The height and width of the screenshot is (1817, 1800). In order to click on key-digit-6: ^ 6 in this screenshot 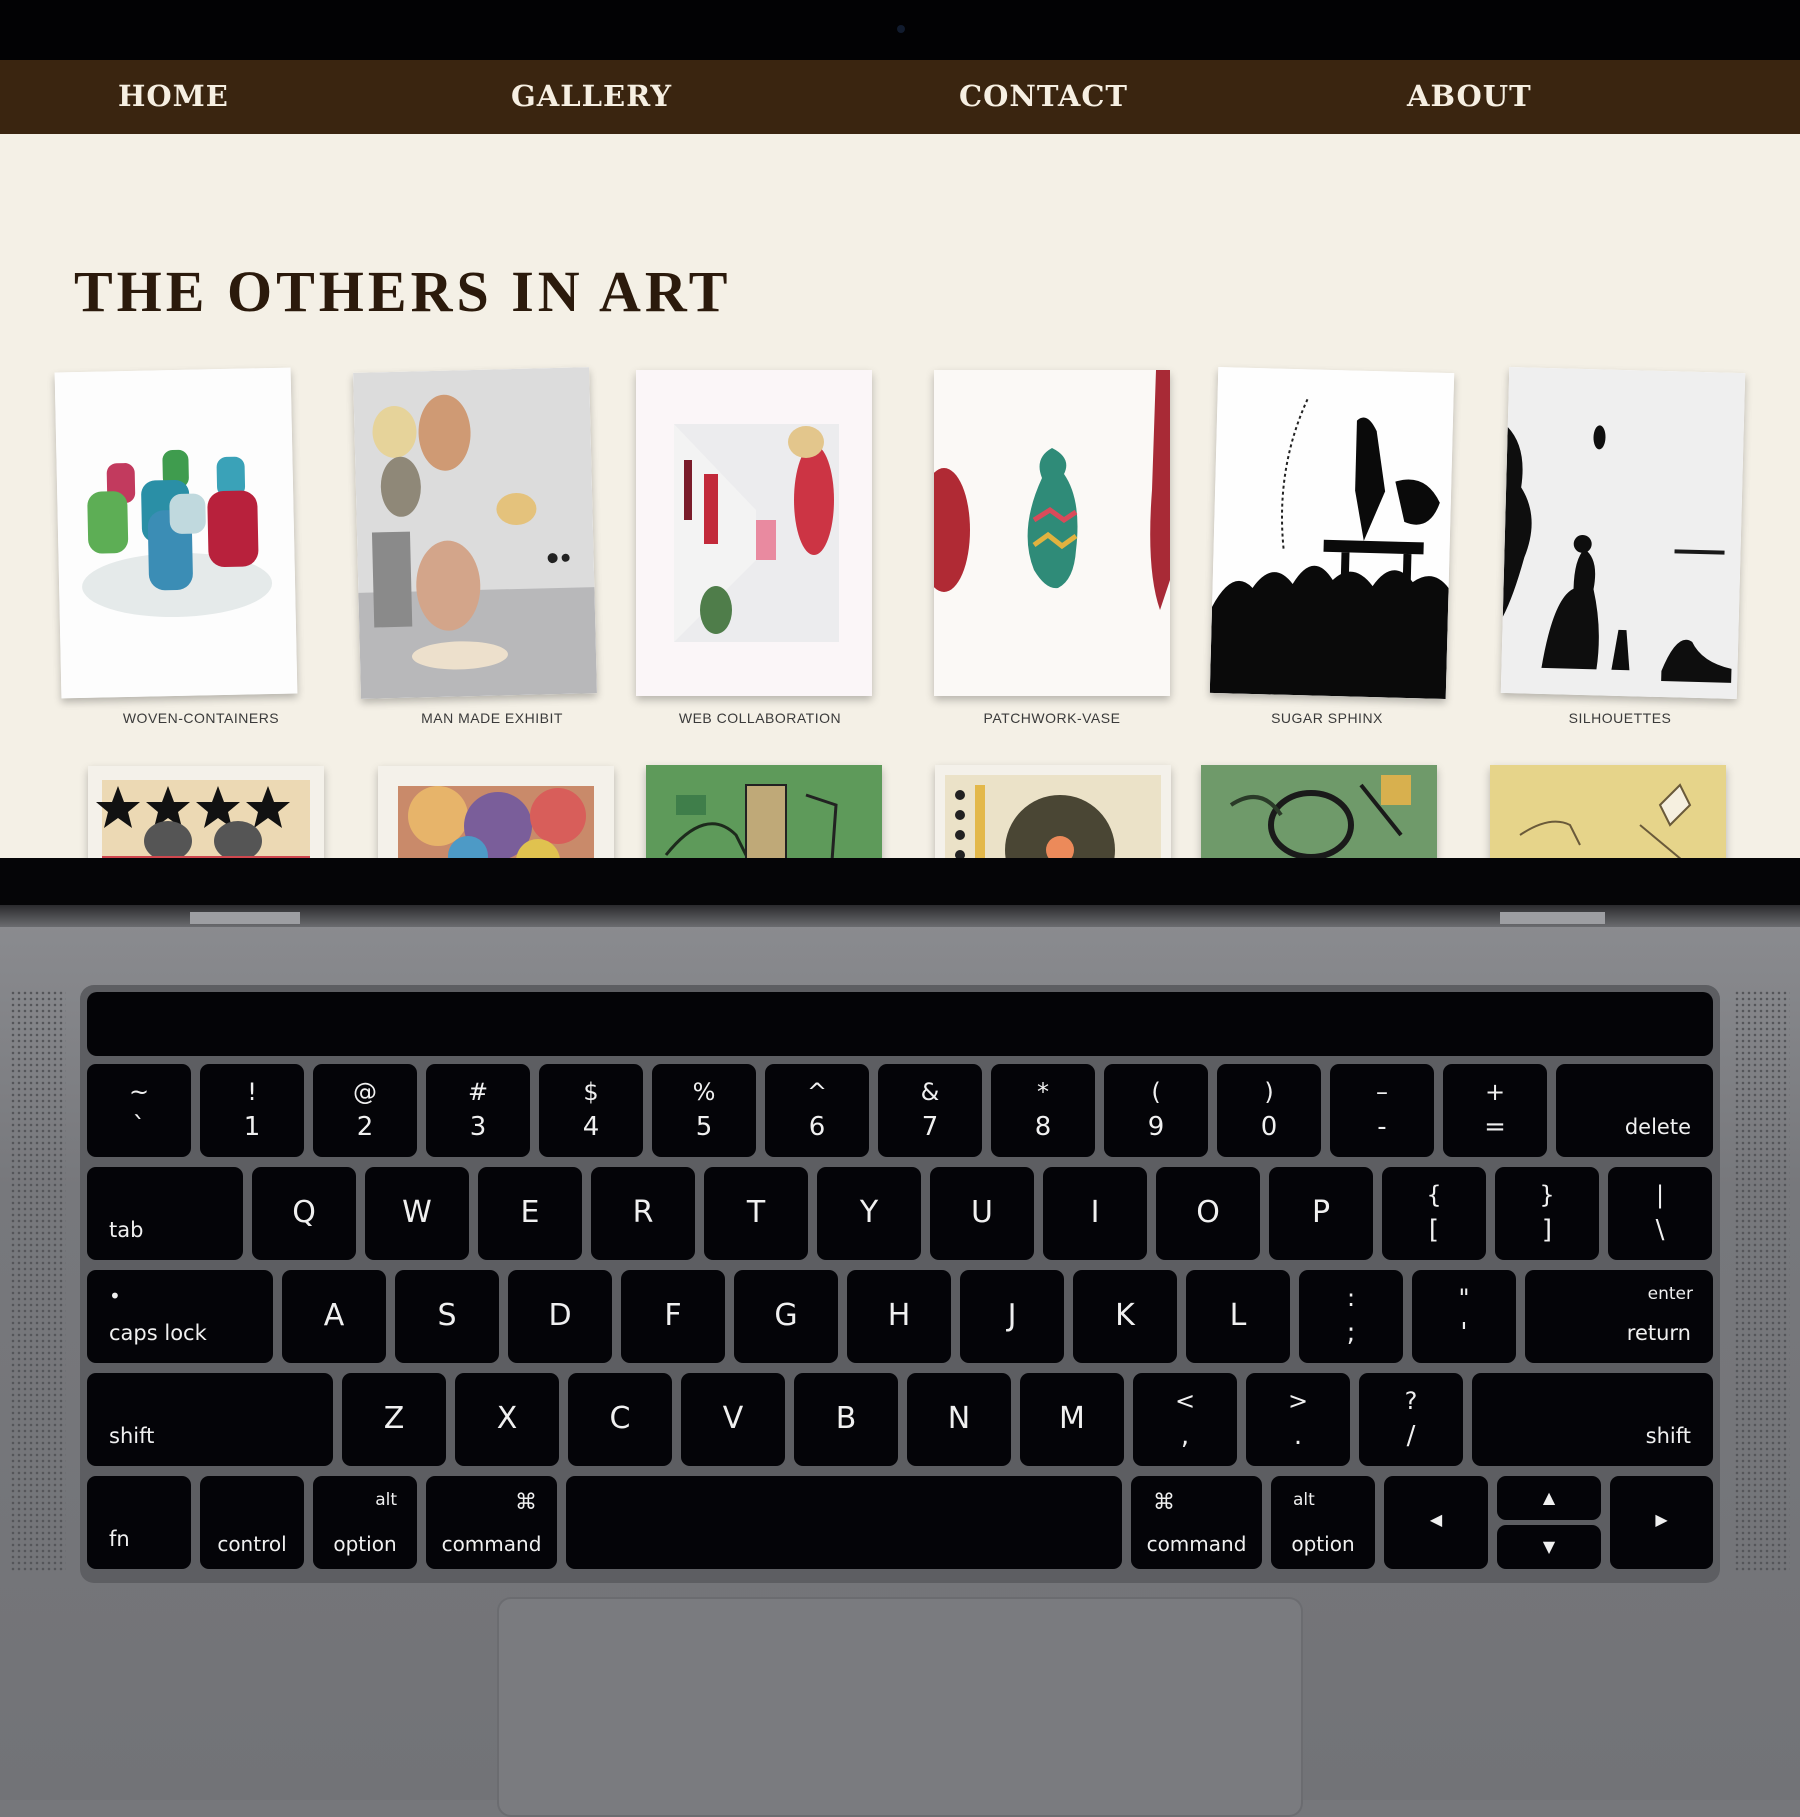, I will do `click(817, 1110)`.